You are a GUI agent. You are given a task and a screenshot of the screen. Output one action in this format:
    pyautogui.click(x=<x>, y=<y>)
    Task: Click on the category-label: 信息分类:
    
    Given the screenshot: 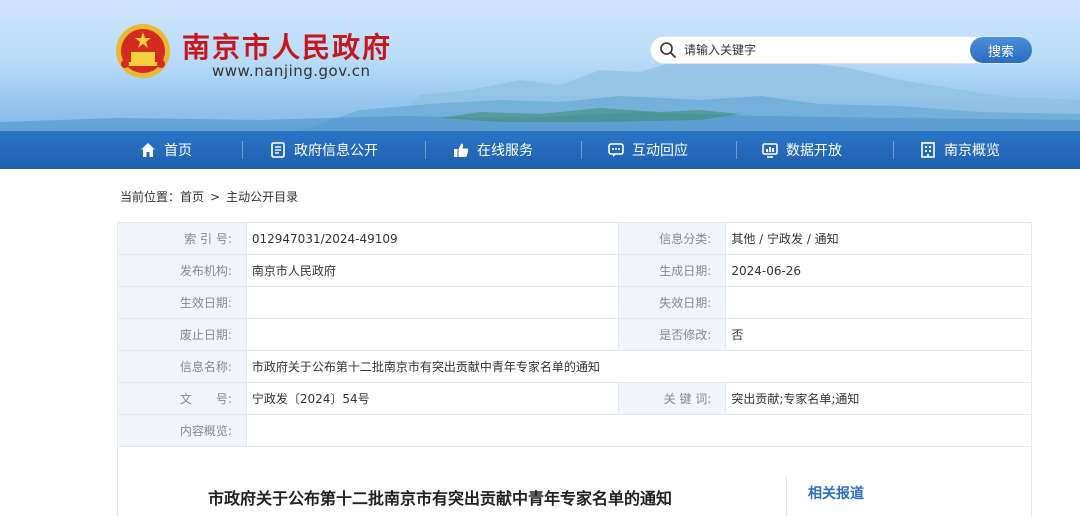 What is the action you would take?
    pyautogui.click(x=672, y=238)
    